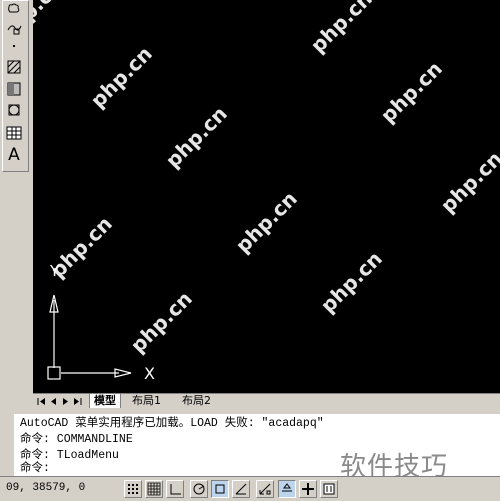 The width and height of the screenshot is (500, 501). Describe the element at coordinates (53, 401) in the screenshot. I see `prev-tab-button` at that location.